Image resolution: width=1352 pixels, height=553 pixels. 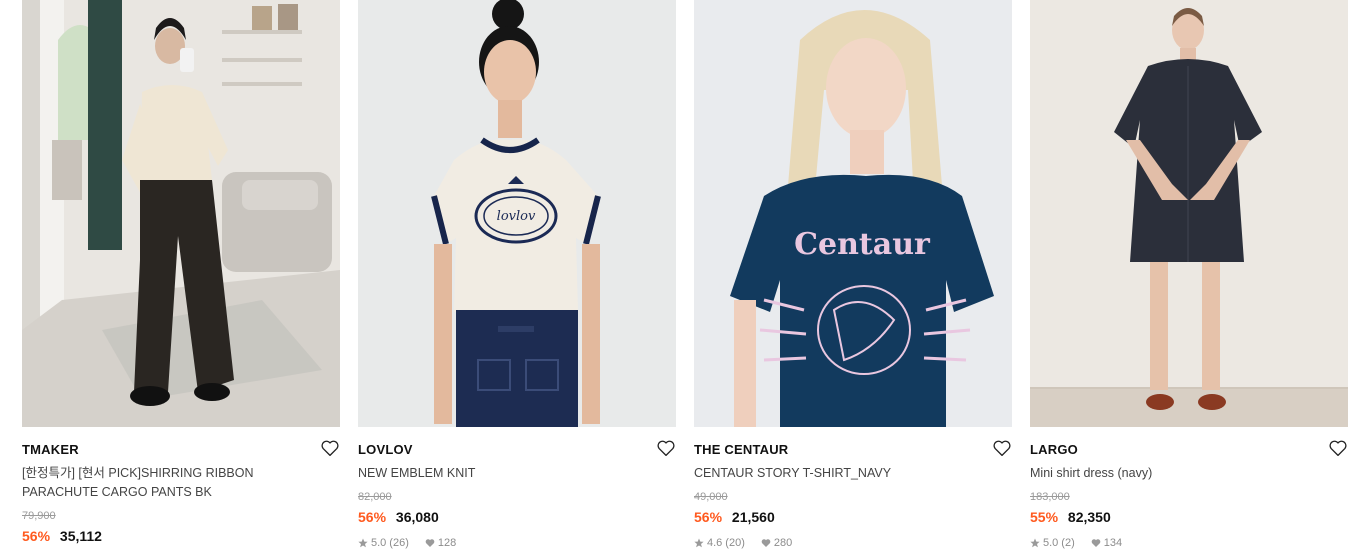 I want to click on svg-text: Centaur, so click(x=862, y=244).